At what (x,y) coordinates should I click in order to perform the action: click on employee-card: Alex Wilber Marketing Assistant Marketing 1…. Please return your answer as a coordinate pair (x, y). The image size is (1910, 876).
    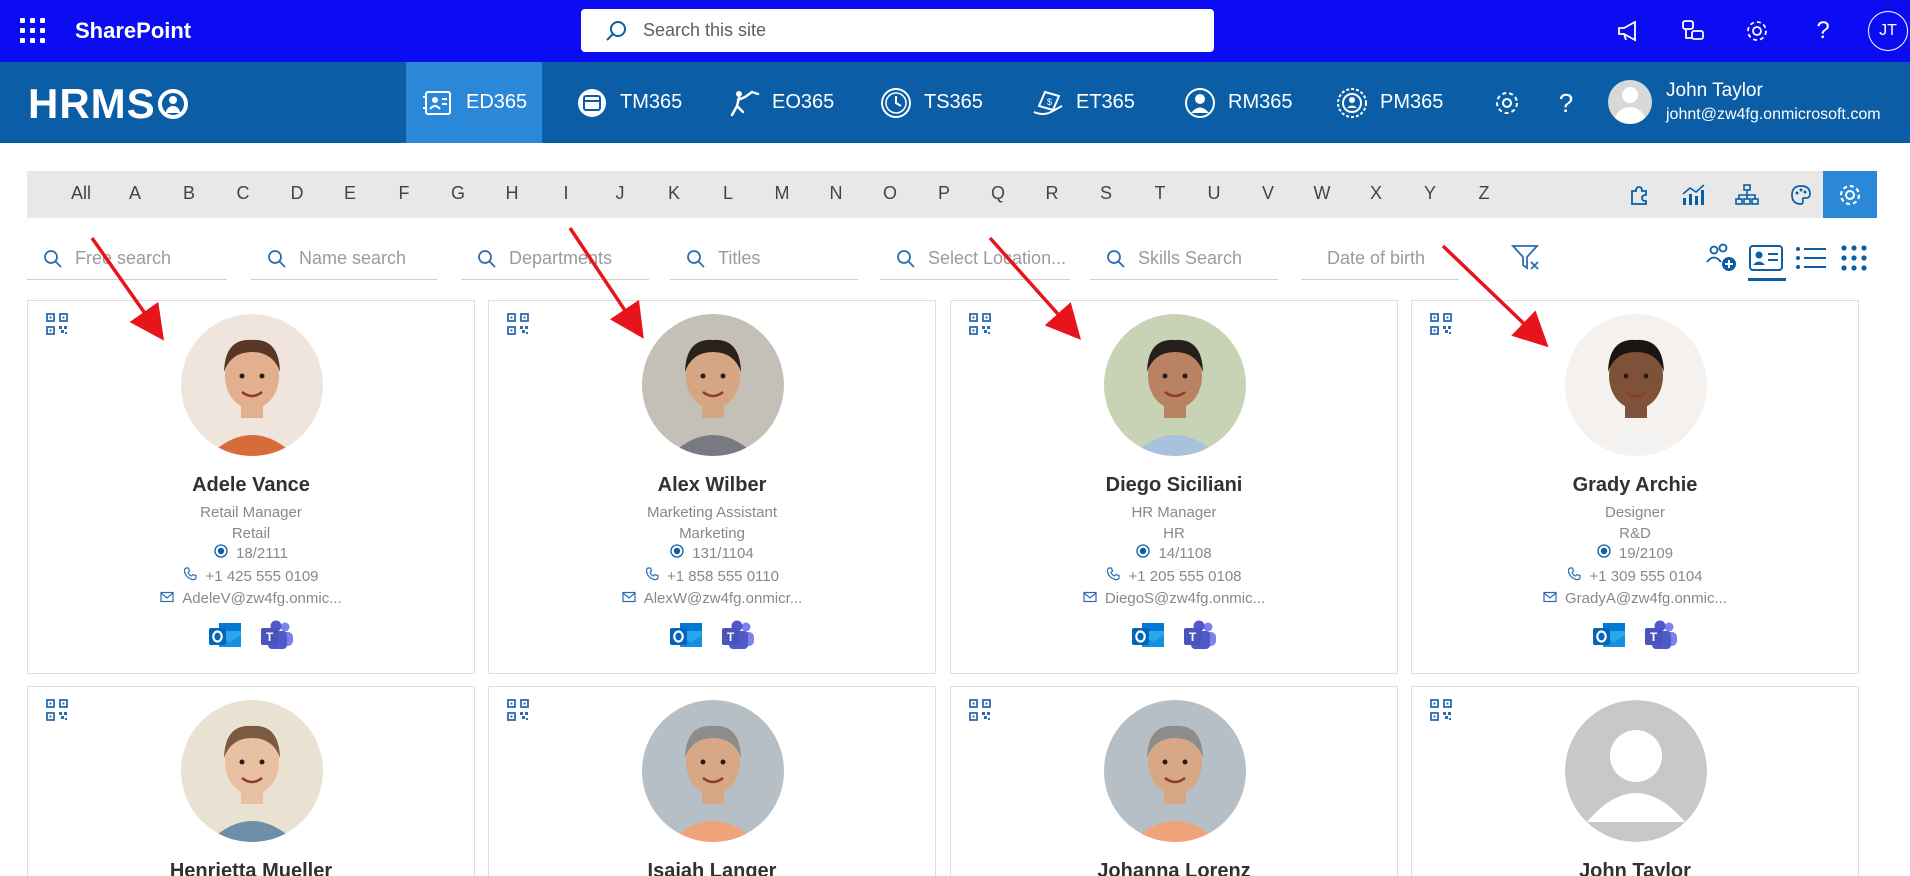
    Looking at the image, I should click on (712, 487).